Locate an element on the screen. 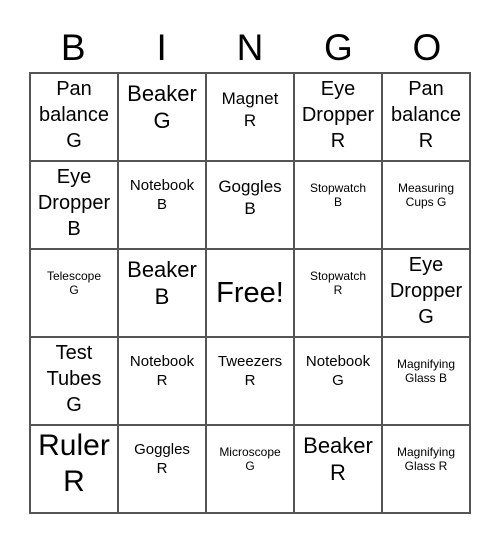 The image size is (500, 544). header-letter-b: B is located at coordinates (73, 47).